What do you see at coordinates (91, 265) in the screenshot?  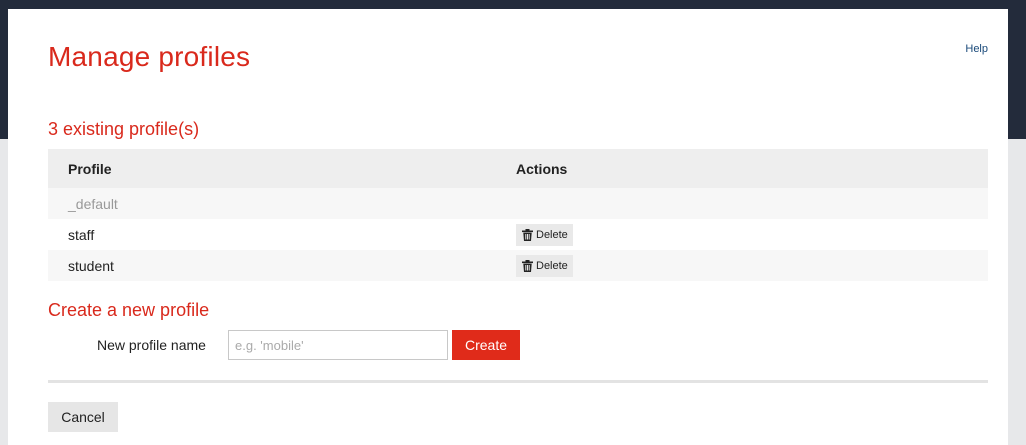 I see `profile-name: student` at bounding box center [91, 265].